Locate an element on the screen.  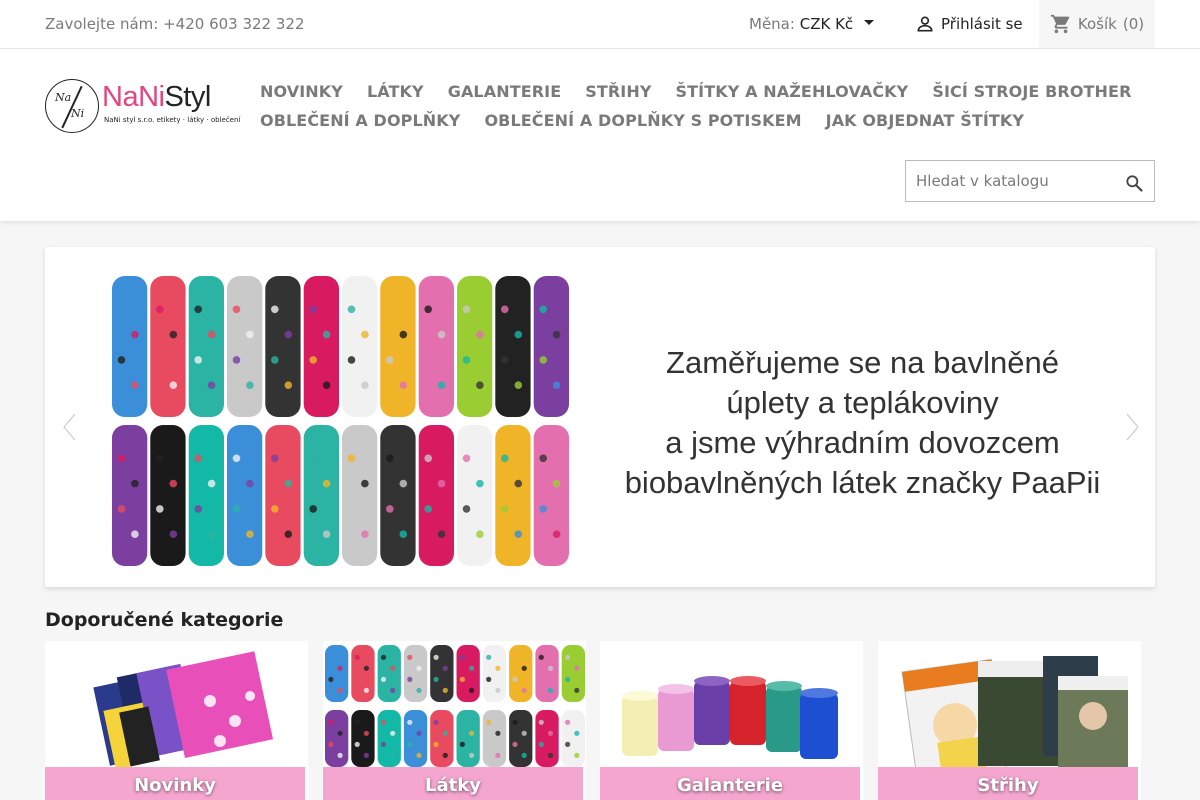
category-card-galanterie: Galanterie is located at coordinates (731, 720).